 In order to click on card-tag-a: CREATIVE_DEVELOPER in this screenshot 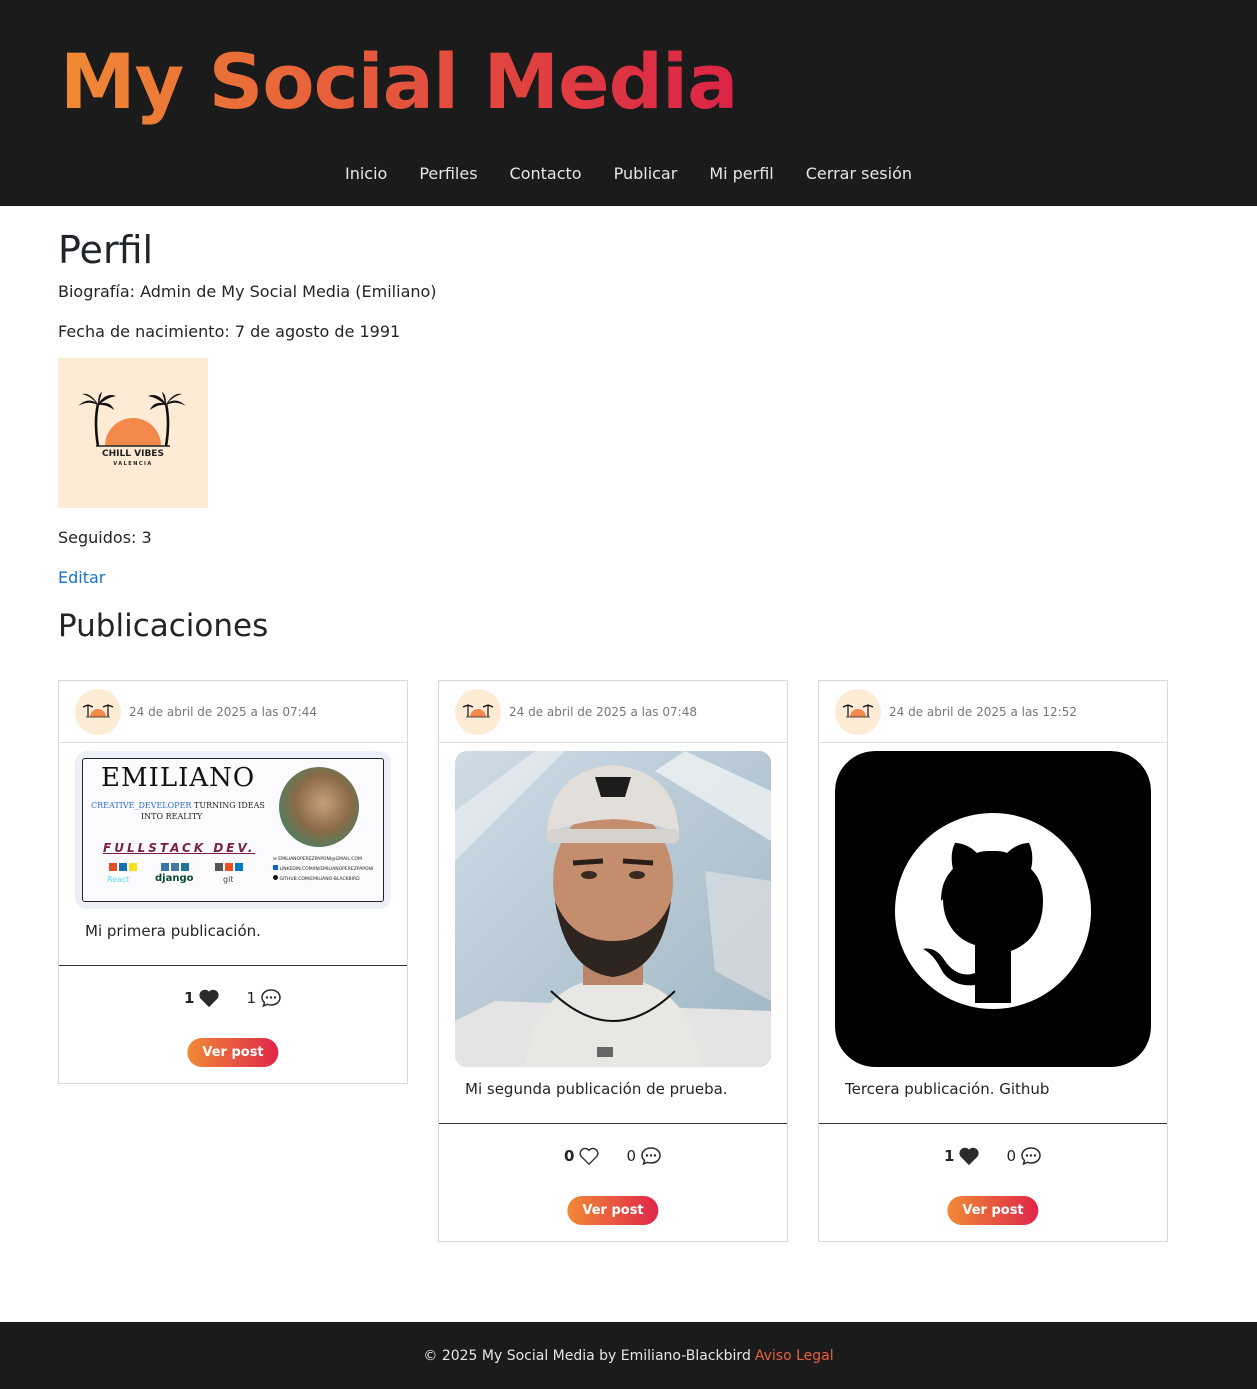, I will do `click(141, 805)`.